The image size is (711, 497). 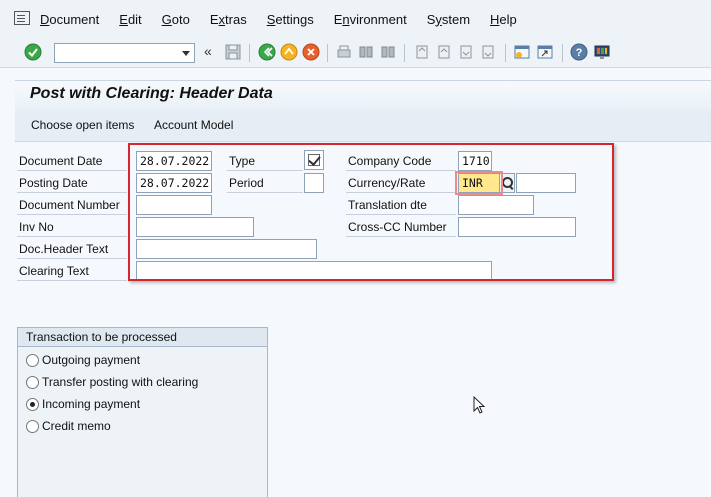 I want to click on save-icon, so click(x=233, y=52).